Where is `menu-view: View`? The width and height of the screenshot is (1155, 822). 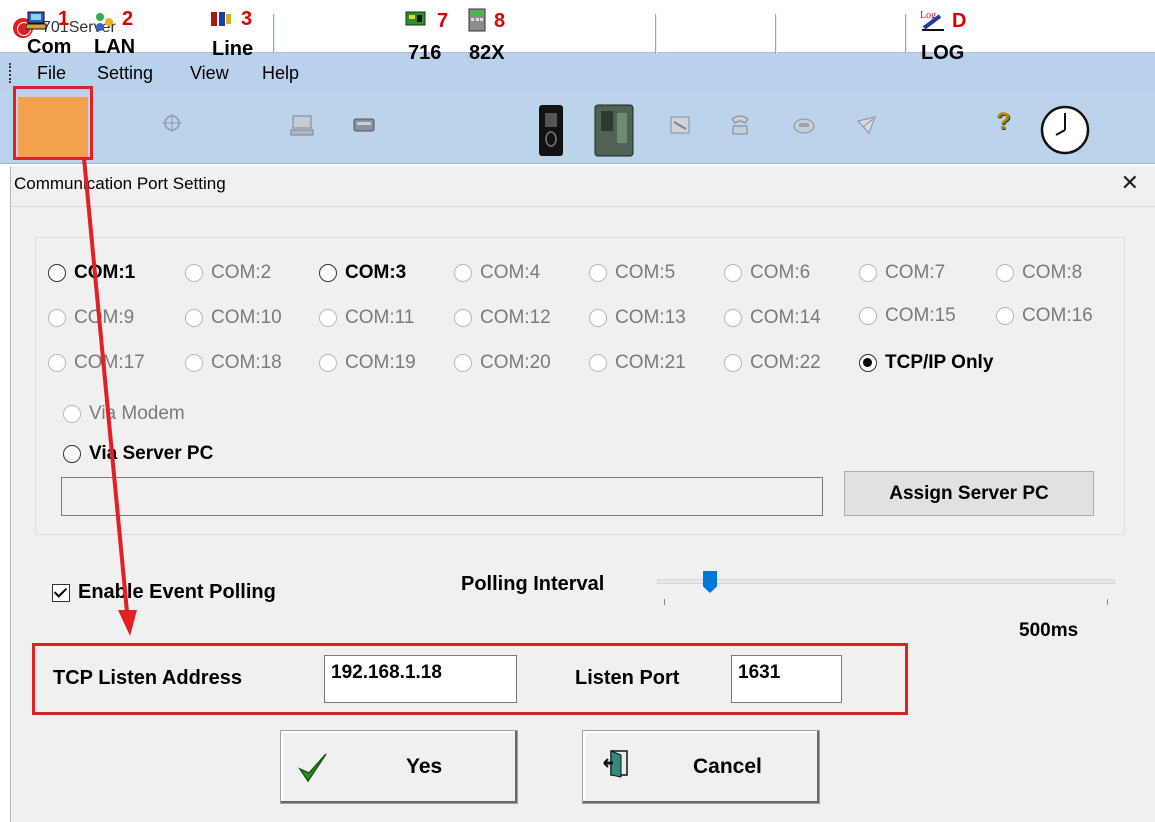 menu-view: View is located at coordinates (209, 73).